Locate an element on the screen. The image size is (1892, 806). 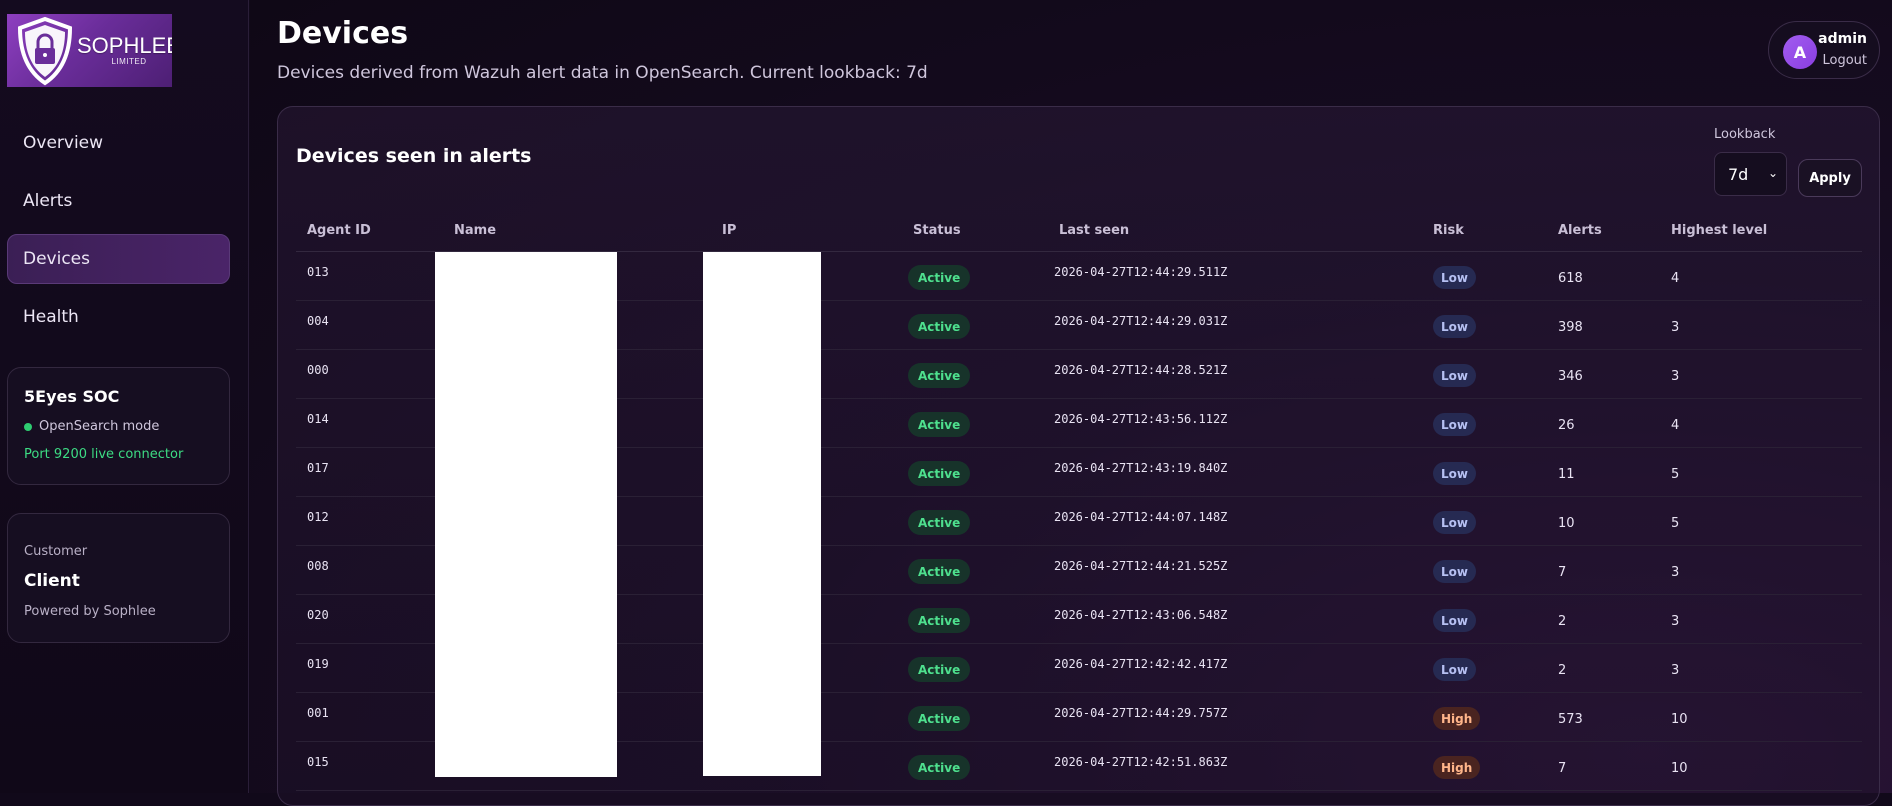
last-seen-cell: 2026-04-27T12:43:56.112Z is located at coordinates (1141, 419).